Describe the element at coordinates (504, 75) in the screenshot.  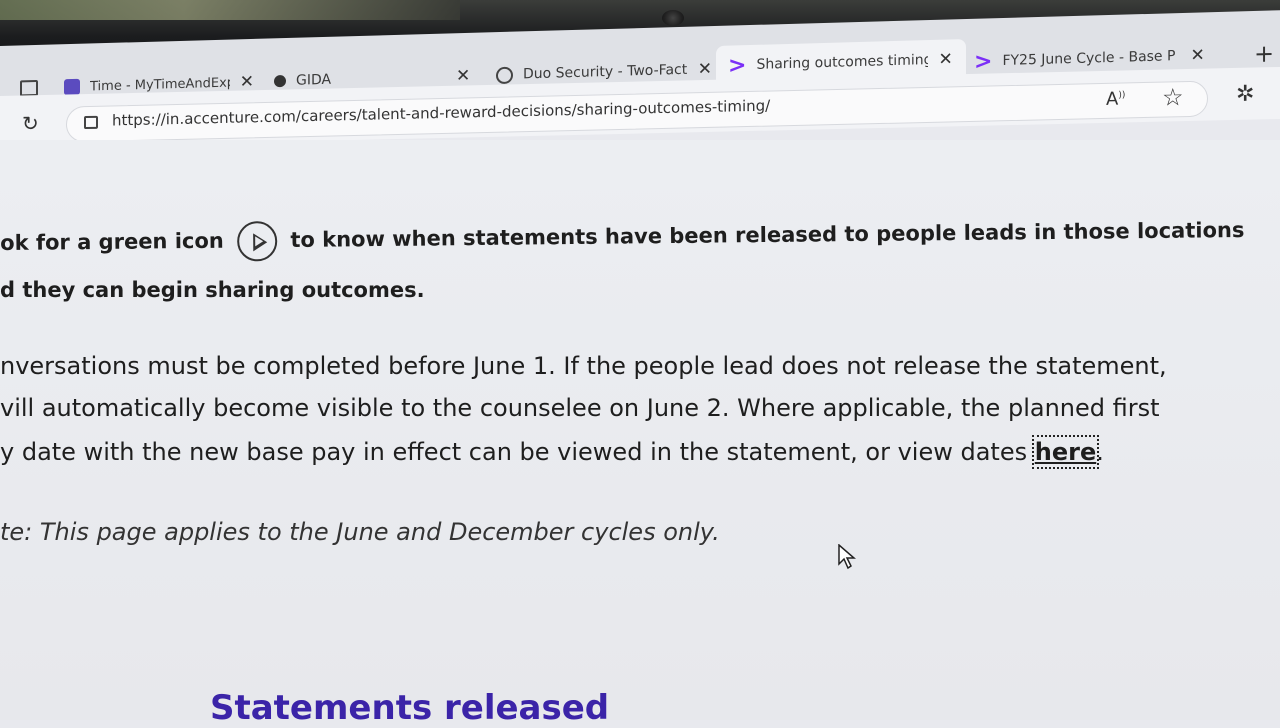
I see `globe-icon` at that location.